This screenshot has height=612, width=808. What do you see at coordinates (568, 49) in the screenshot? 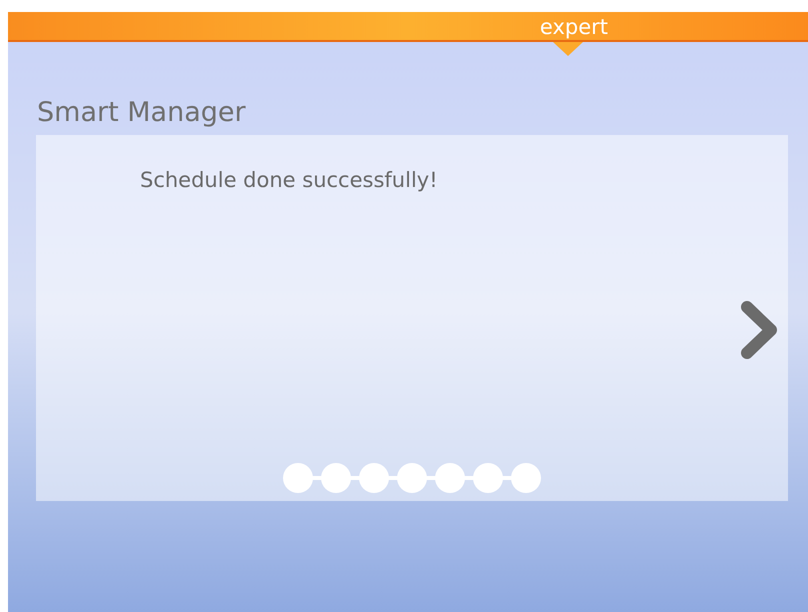
I see `pointer-icon` at bounding box center [568, 49].